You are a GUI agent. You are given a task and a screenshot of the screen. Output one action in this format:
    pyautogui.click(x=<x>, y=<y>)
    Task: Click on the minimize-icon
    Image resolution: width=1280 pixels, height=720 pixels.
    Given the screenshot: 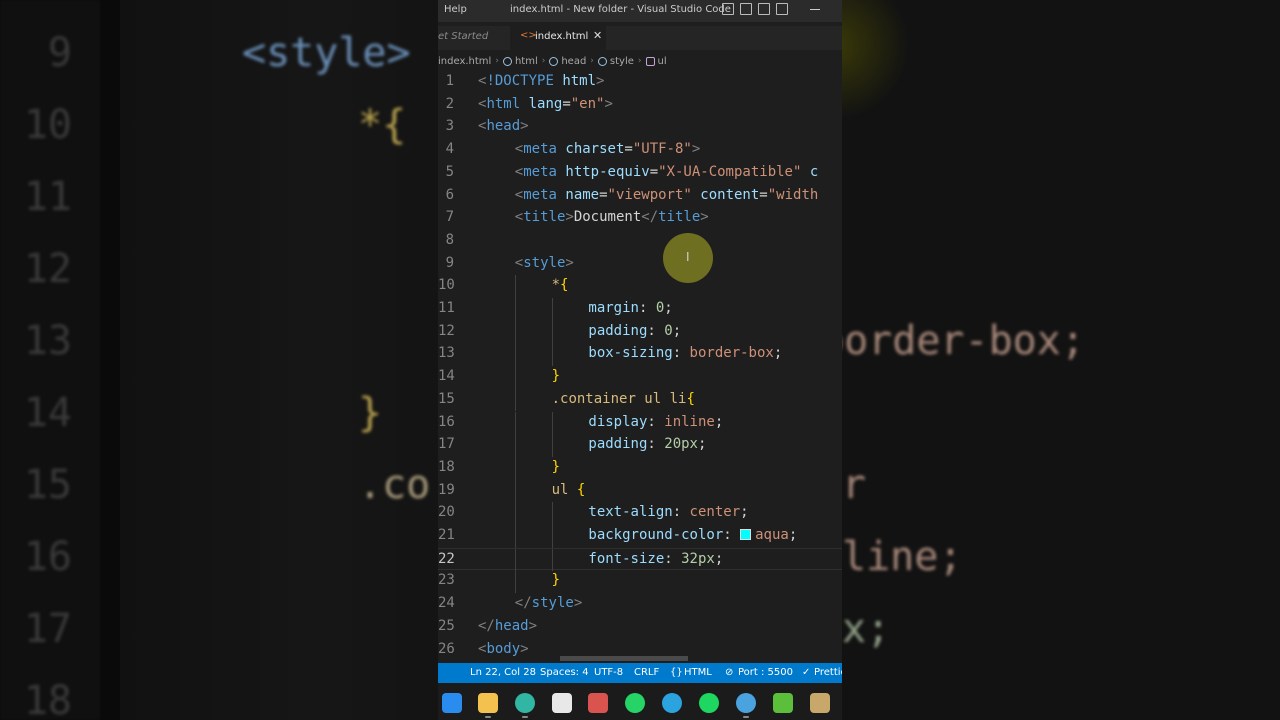 What is the action you would take?
    pyautogui.click(x=815, y=9)
    